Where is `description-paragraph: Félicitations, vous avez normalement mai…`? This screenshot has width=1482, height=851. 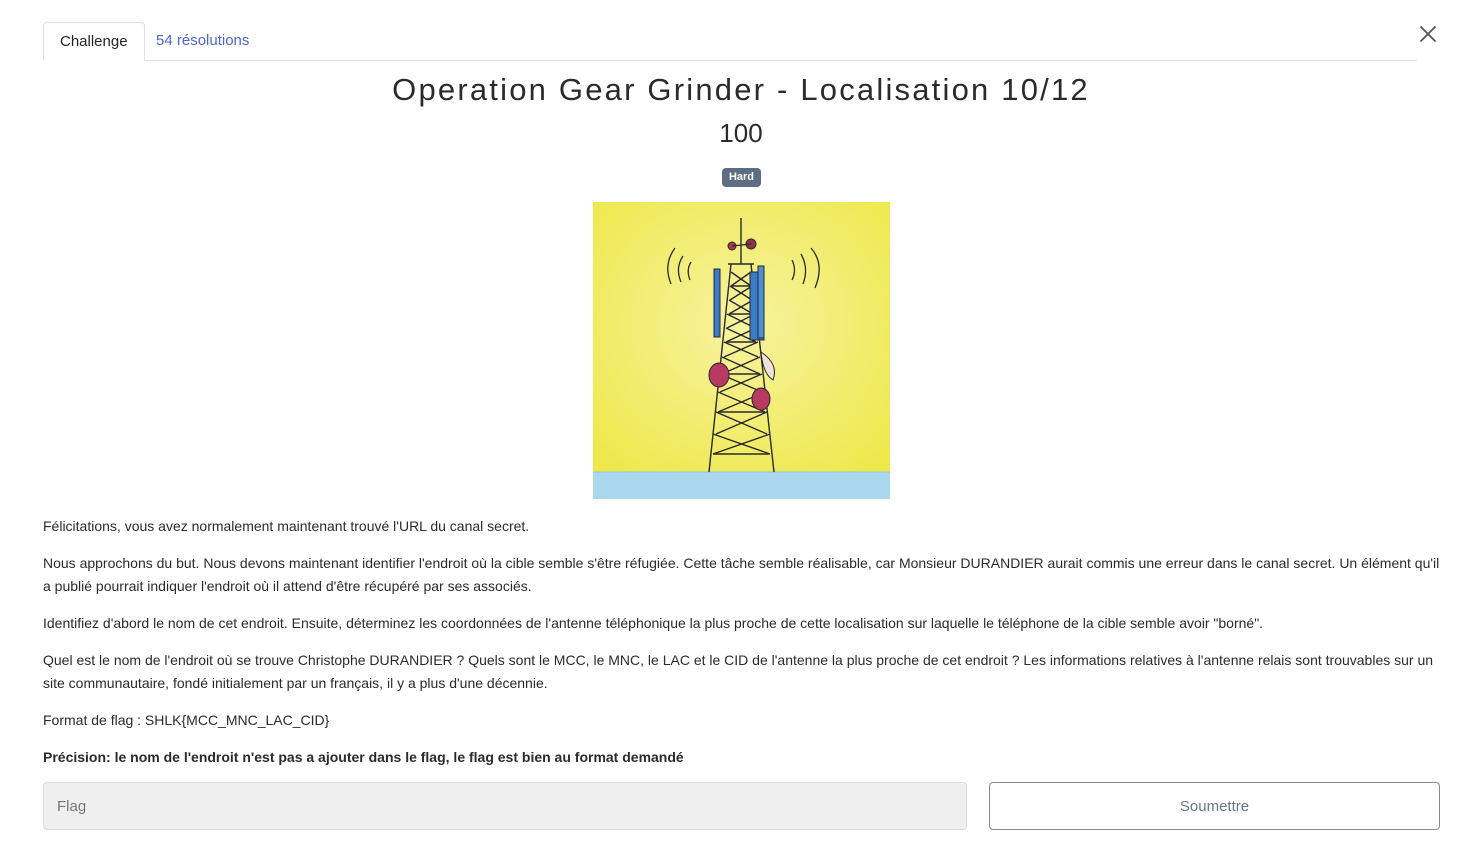 description-paragraph: Félicitations, vous avez normalement mai… is located at coordinates (286, 526).